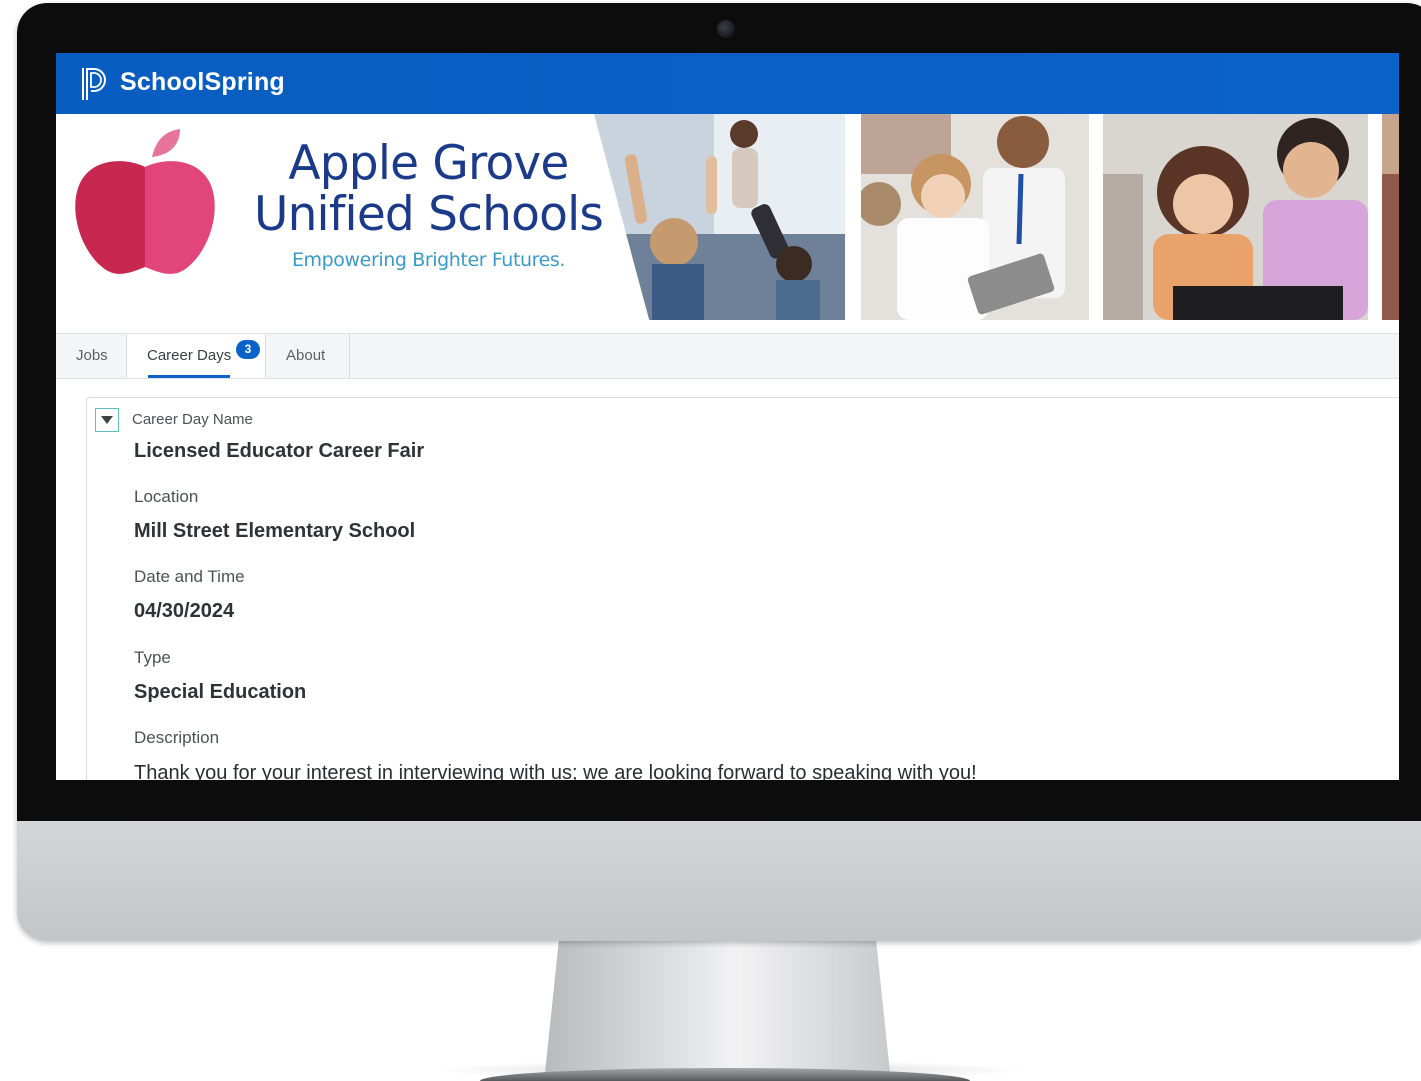 This screenshot has height=1081, width=1421. Describe the element at coordinates (1235, 217) in the screenshot. I see `banner-photo-student-laptop` at that location.